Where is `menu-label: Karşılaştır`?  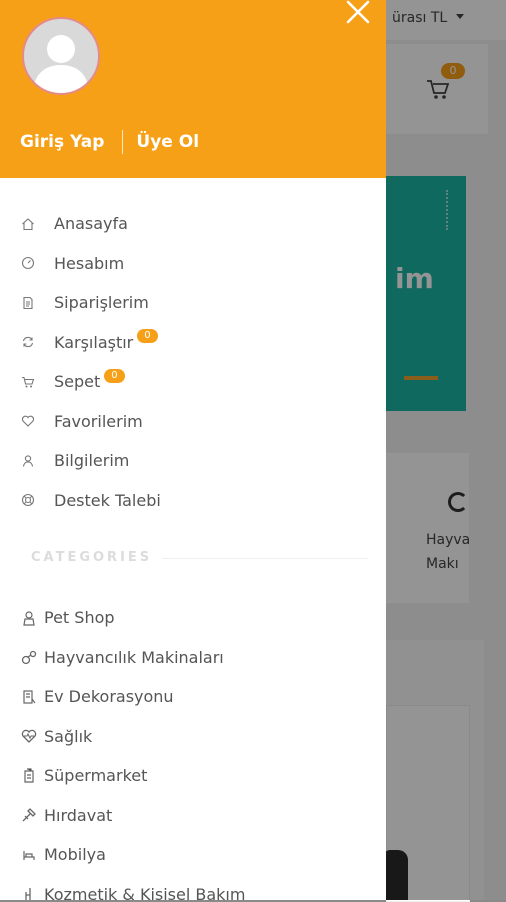 menu-label: Karşılaştır is located at coordinates (94, 342).